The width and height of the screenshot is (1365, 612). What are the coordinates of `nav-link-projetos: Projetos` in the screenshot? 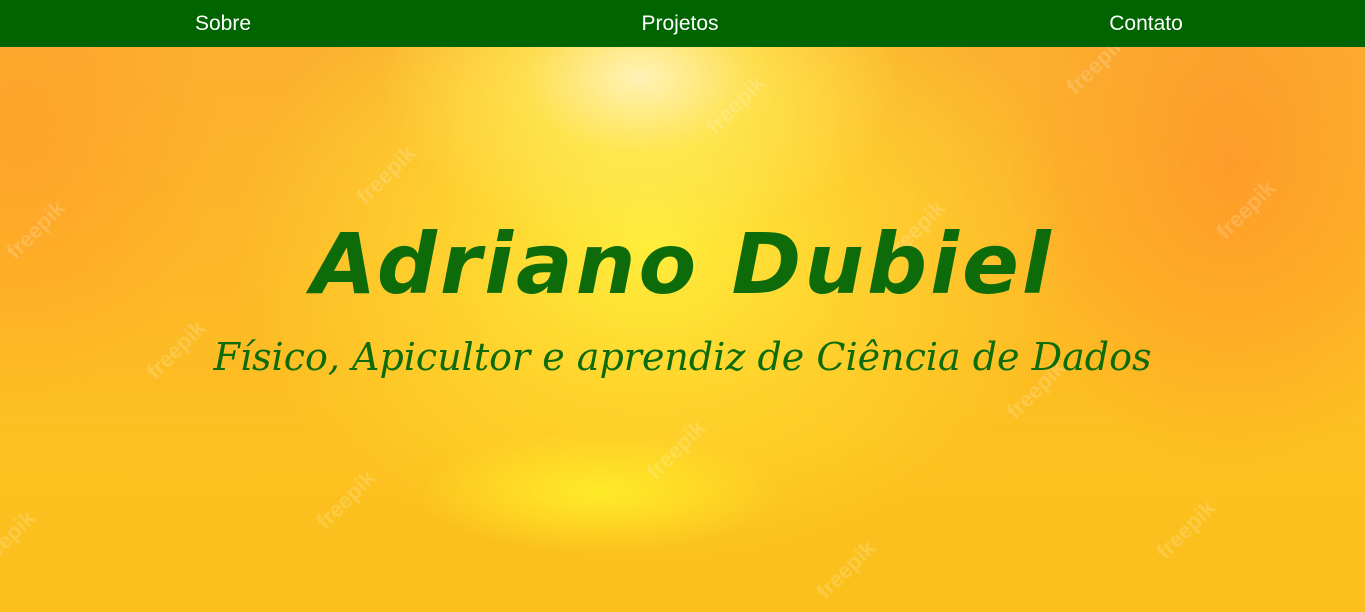 It's located at (679, 23).